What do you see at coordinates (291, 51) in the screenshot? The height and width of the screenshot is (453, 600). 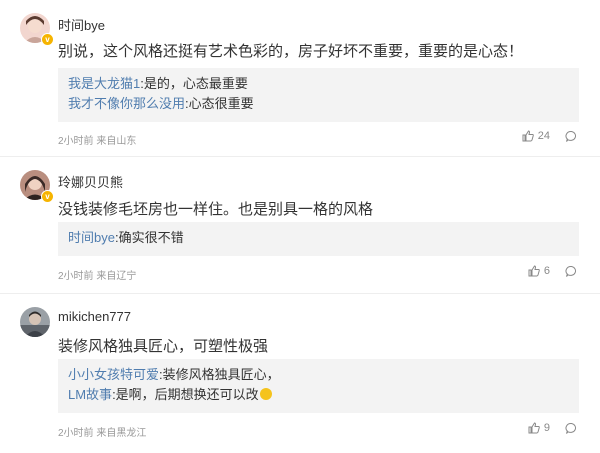 I see `comment-text: 别说，这个风格还挺有艺术色彩的，房子好坏不重要，重要的是心态！` at bounding box center [291, 51].